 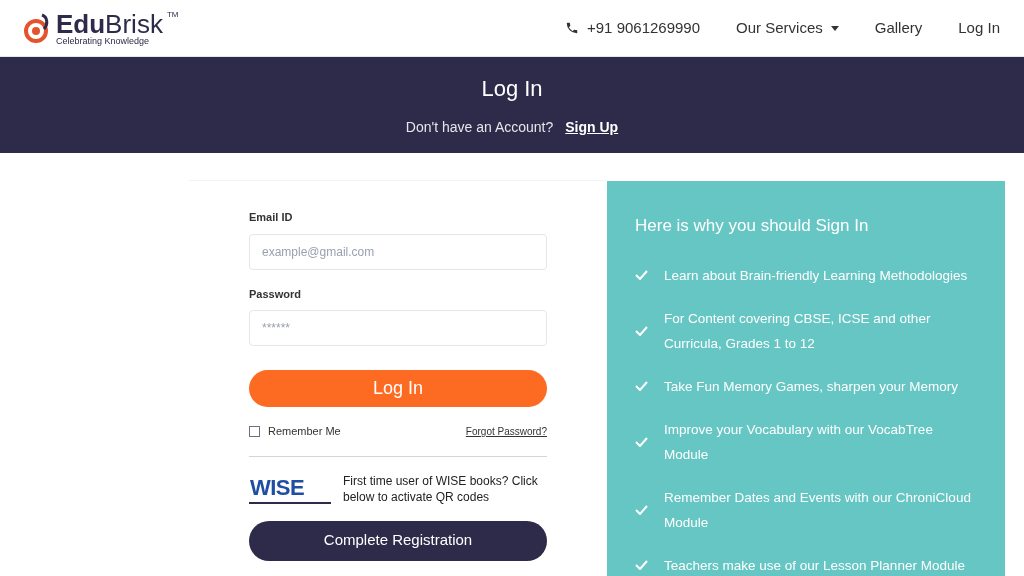 What do you see at coordinates (811, 386) in the screenshot?
I see `benefit-text: Take Fun Memory Games, sharpen your Memory` at bounding box center [811, 386].